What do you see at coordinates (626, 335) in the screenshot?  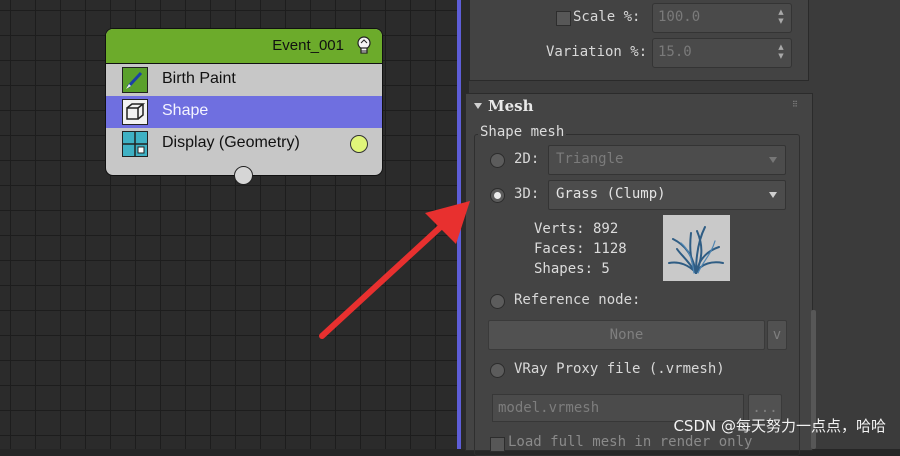 I see `reference-node-none-button: None` at bounding box center [626, 335].